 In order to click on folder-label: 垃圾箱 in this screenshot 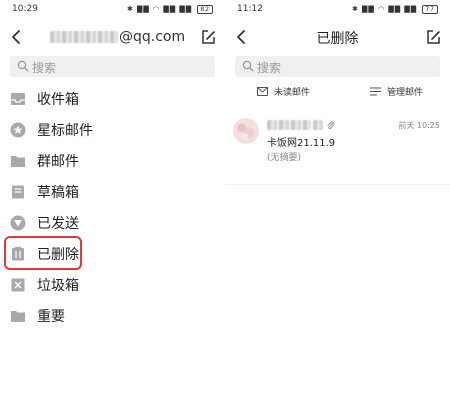, I will do `click(58, 286)`.